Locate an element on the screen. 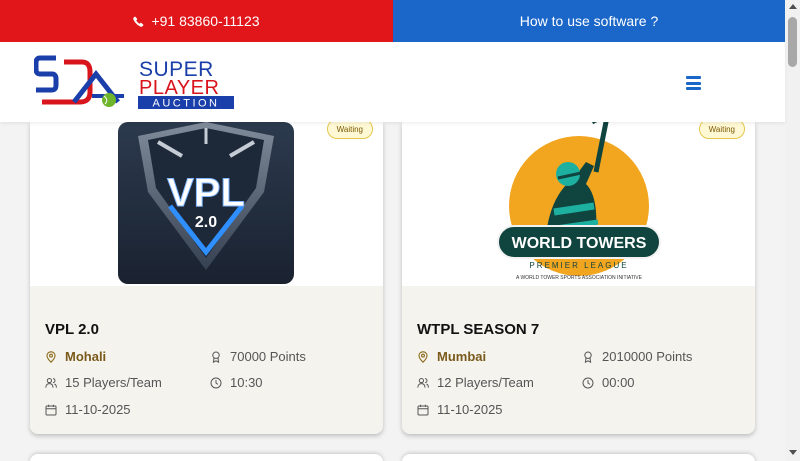 The height and width of the screenshot is (461, 800). players-text: 15 Players/Team is located at coordinates (113, 382).